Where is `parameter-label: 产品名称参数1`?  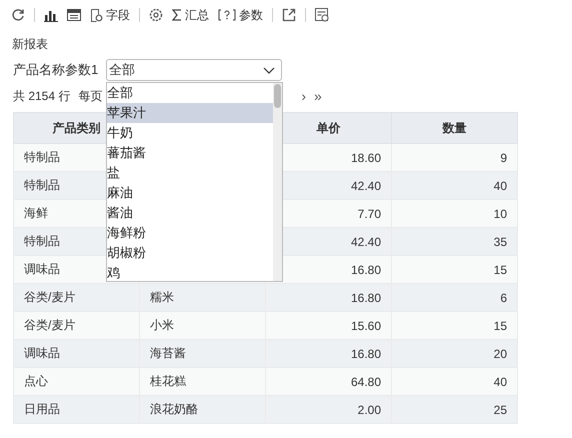 parameter-label: 产品名称参数1 is located at coordinates (55, 70).